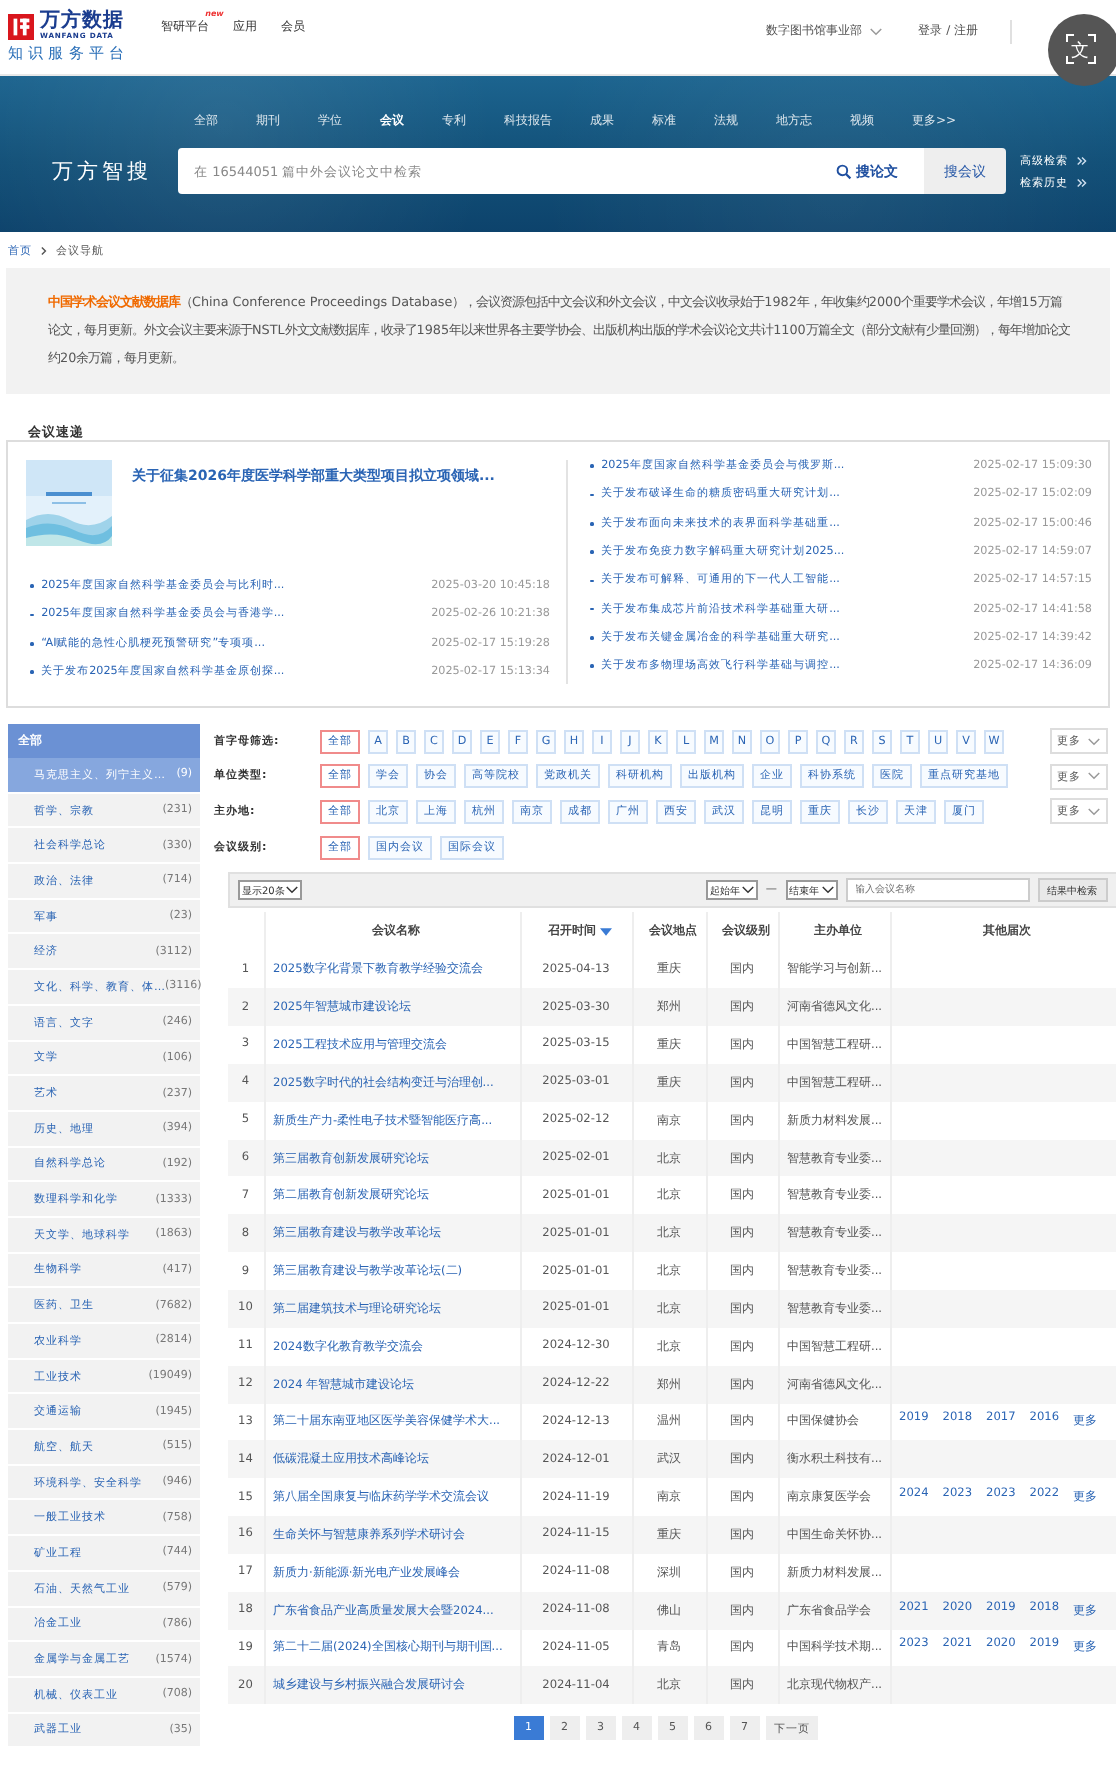  What do you see at coordinates (82, 21) in the screenshot?
I see `logo-title: 万方数据` at bounding box center [82, 21].